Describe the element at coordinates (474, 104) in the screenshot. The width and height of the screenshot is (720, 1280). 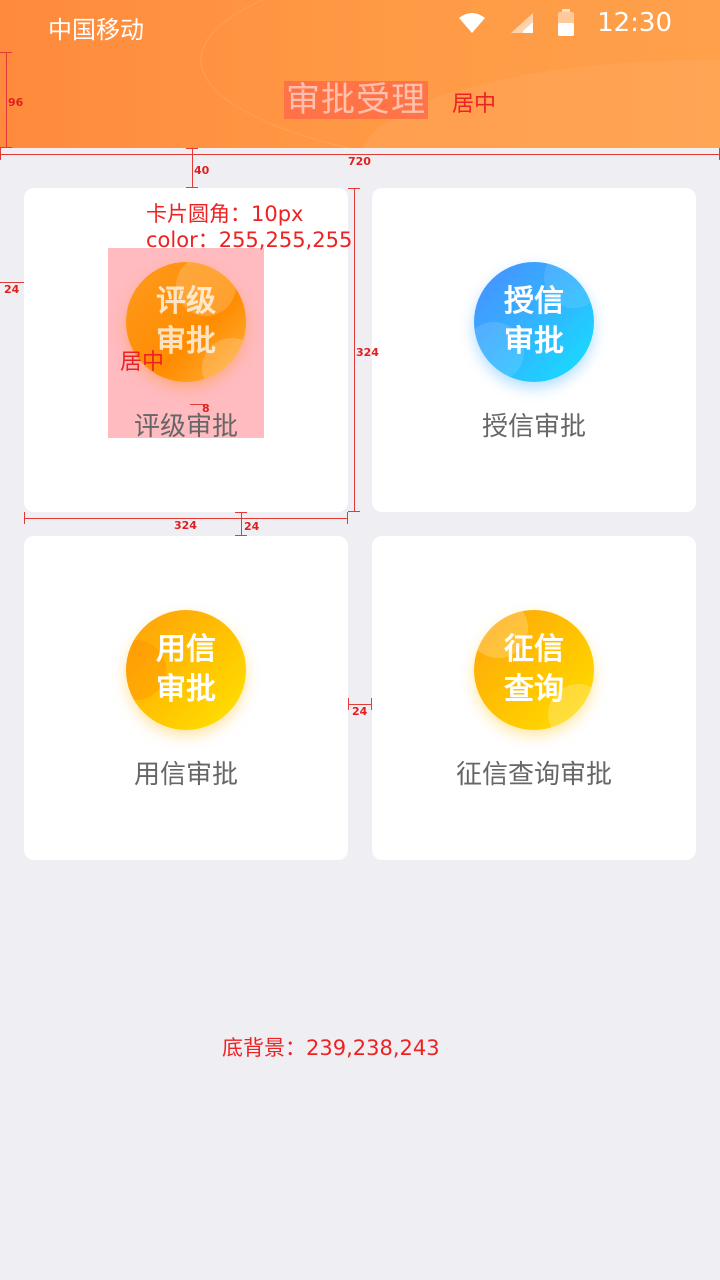
I see `annotation-title-center: 居中` at that location.